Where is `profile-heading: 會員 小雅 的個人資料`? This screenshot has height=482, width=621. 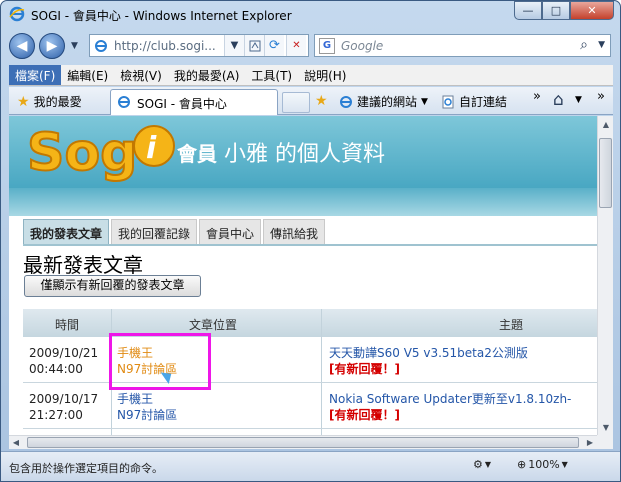 profile-heading: 會員 小雅 的個人資料 is located at coordinates (281, 152).